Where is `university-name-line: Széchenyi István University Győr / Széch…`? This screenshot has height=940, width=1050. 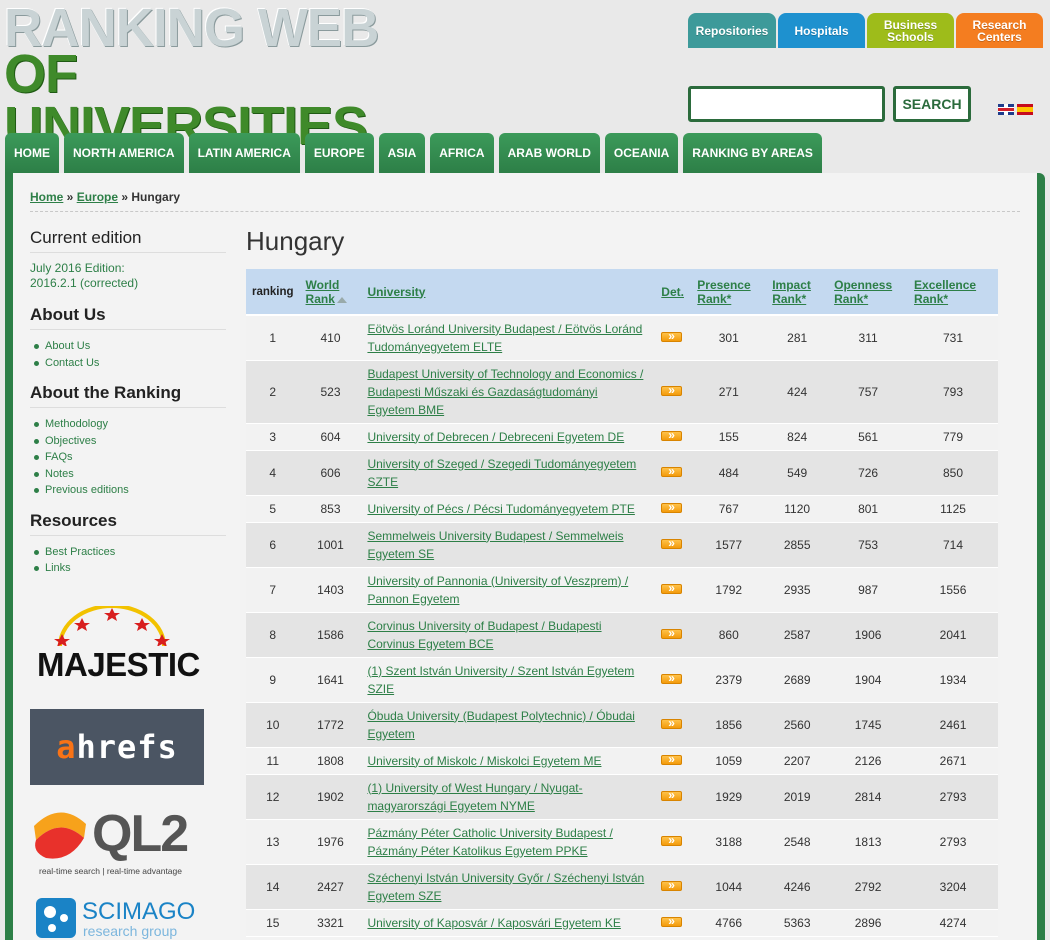 university-name-line: Széchenyi István University Győr / Széch… is located at coordinates (505, 878).